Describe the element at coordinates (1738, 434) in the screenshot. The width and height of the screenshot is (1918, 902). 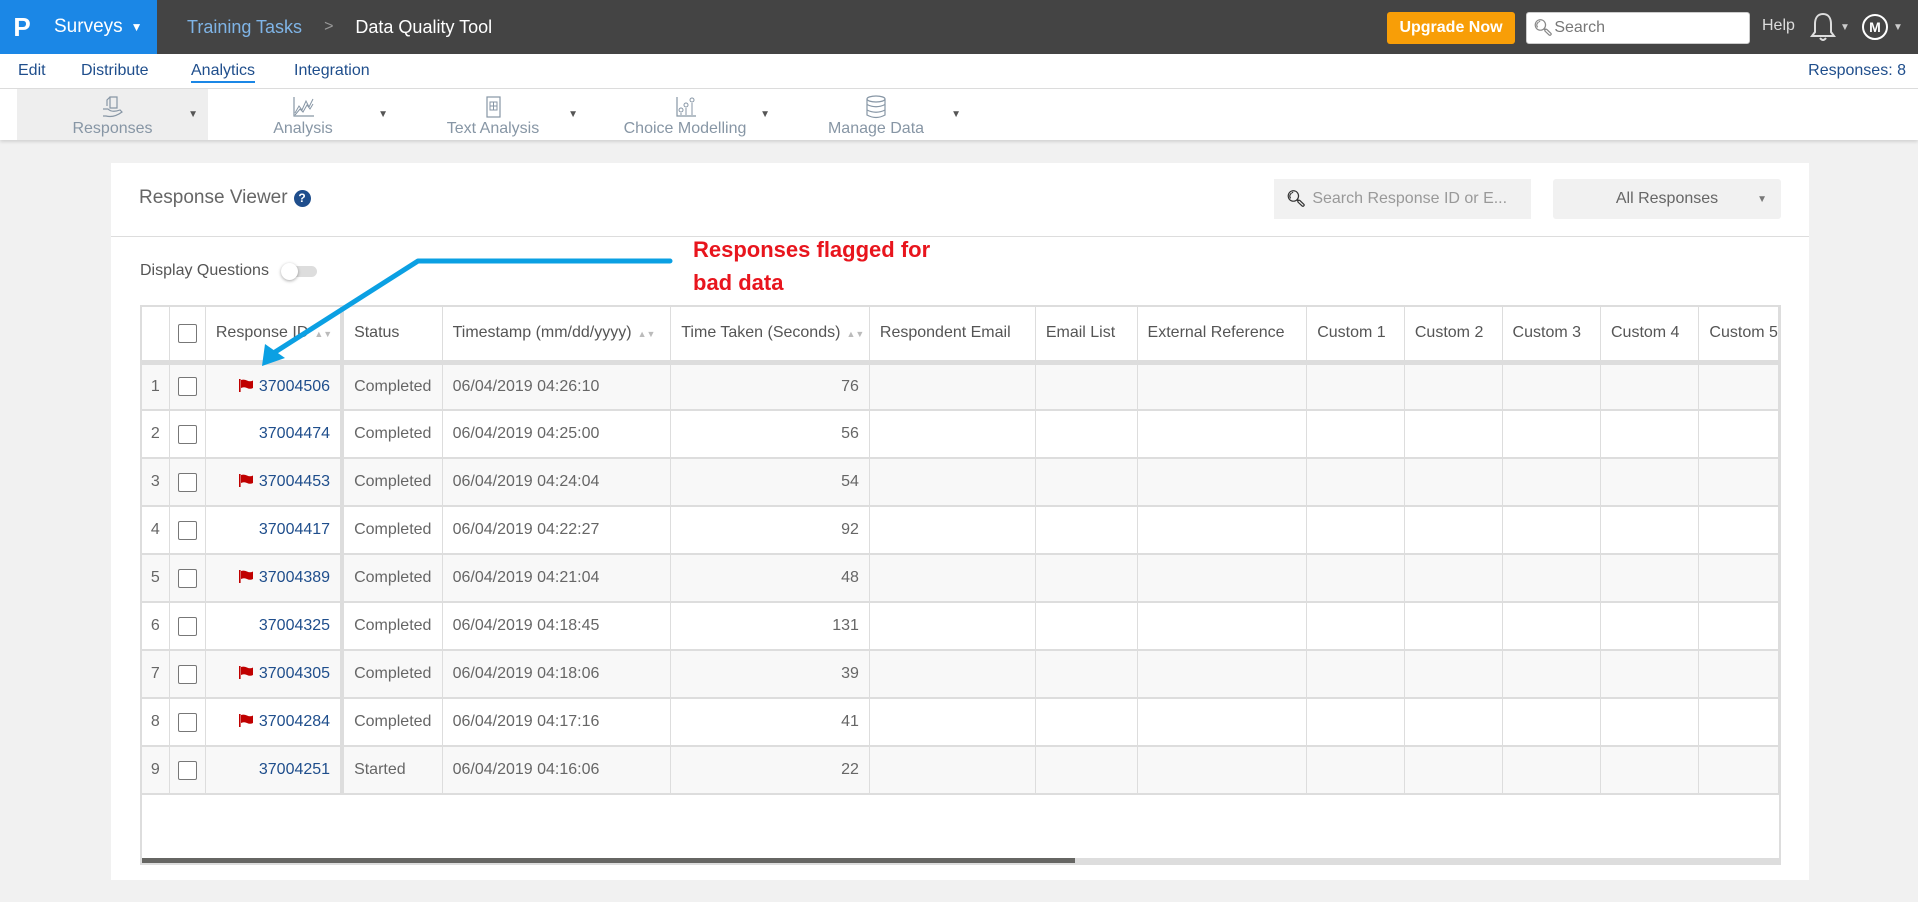
I see `custom-5-cell` at that location.